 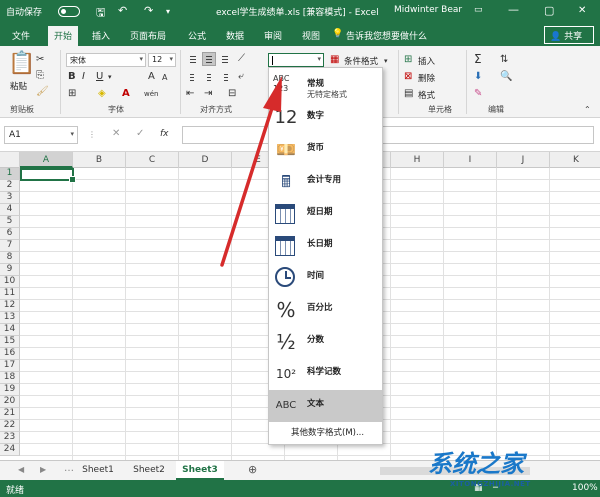 I want to click on menu-item-fraction: ½ 分数, so click(x=325, y=342).